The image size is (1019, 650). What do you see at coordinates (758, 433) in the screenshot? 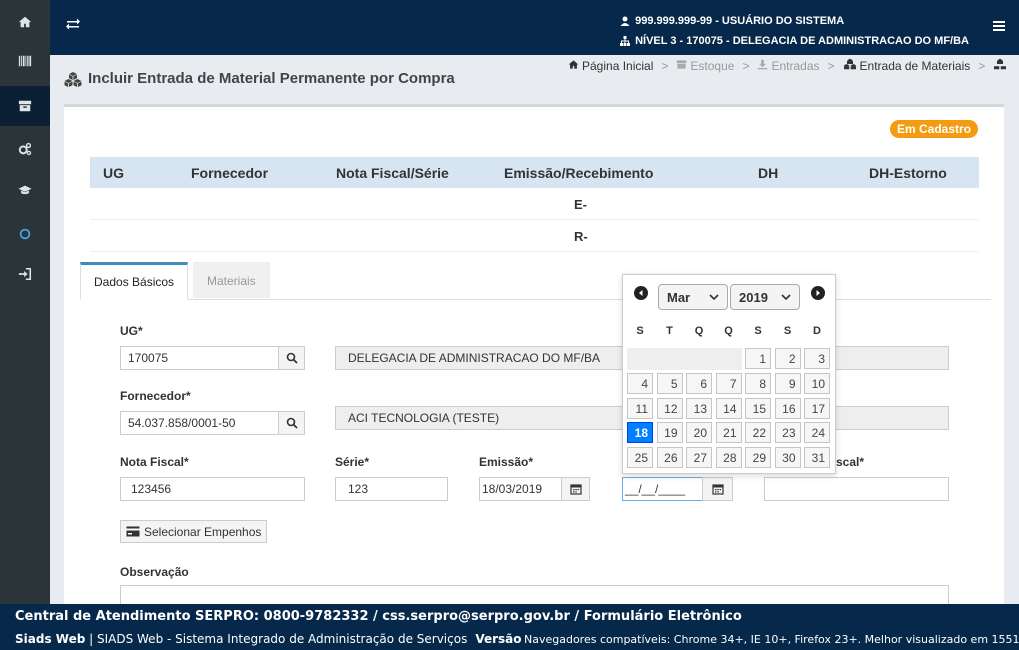
I see `calendar-day: 22` at bounding box center [758, 433].